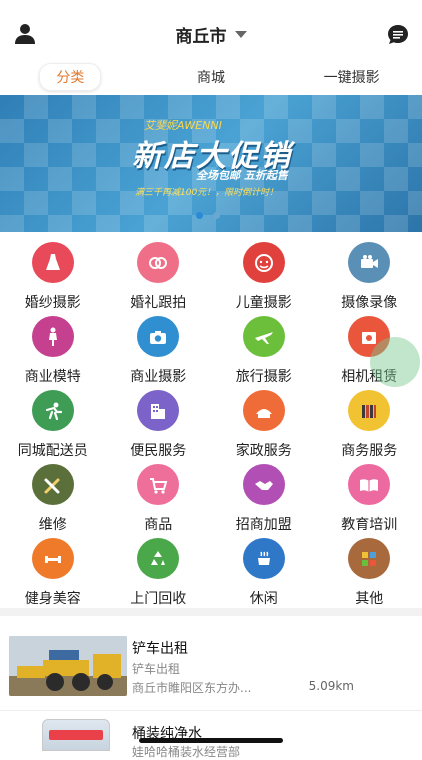 Image resolution: width=422 pixels, height=760 pixels. I want to click on category-label: 其他, so click(369, 598).